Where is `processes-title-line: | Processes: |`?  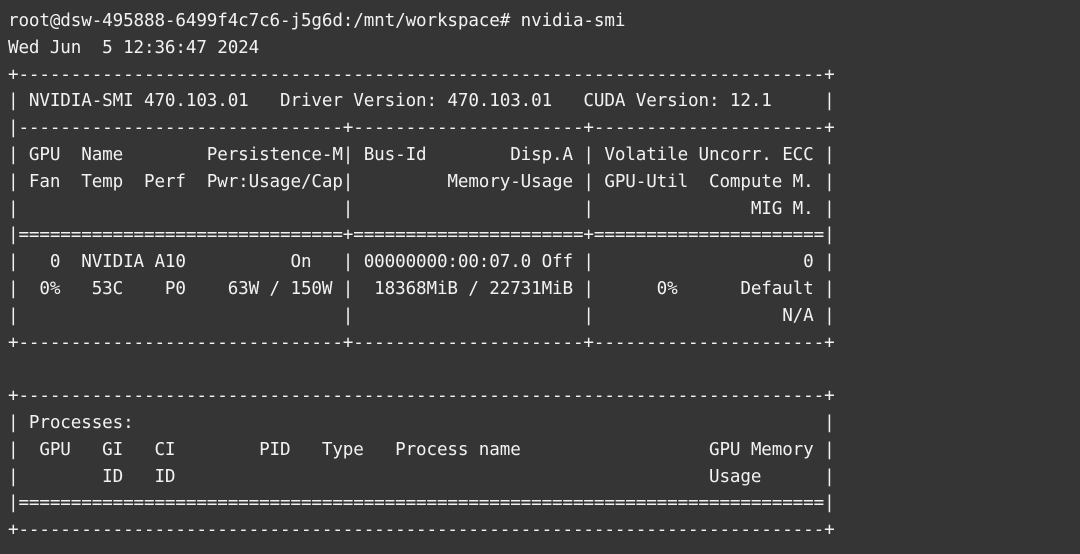 processes-title-line: | Processes: | is located at coordinates (421, 422).